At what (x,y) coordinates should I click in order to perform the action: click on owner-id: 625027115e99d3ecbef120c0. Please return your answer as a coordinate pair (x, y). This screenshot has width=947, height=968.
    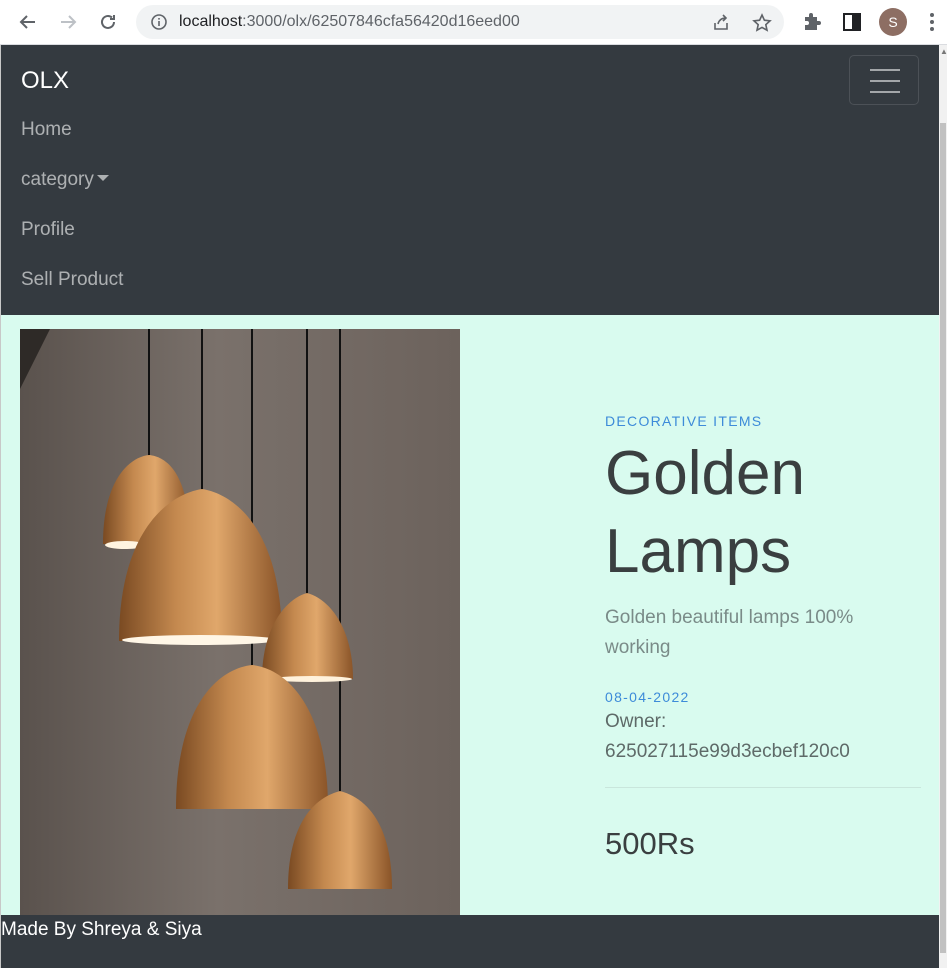
    Looking at the image, I should click on (727, 751).